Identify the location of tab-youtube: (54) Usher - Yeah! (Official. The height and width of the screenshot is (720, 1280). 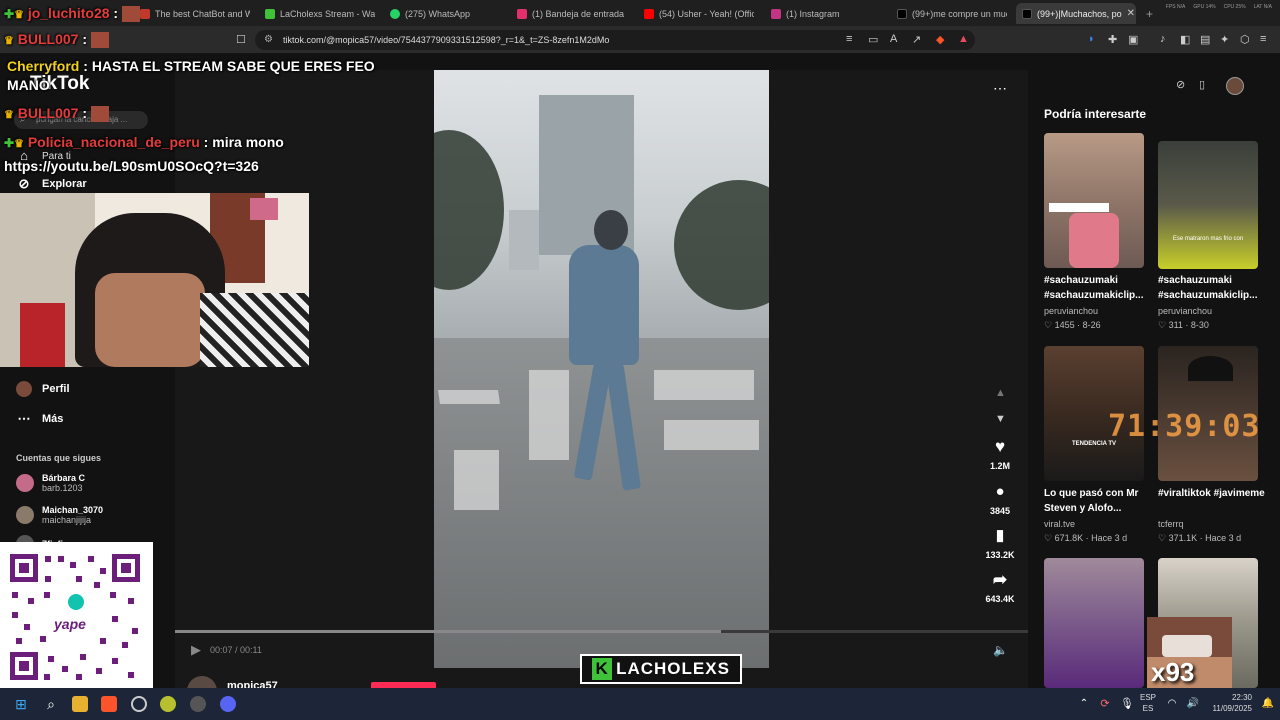
(699, 13).